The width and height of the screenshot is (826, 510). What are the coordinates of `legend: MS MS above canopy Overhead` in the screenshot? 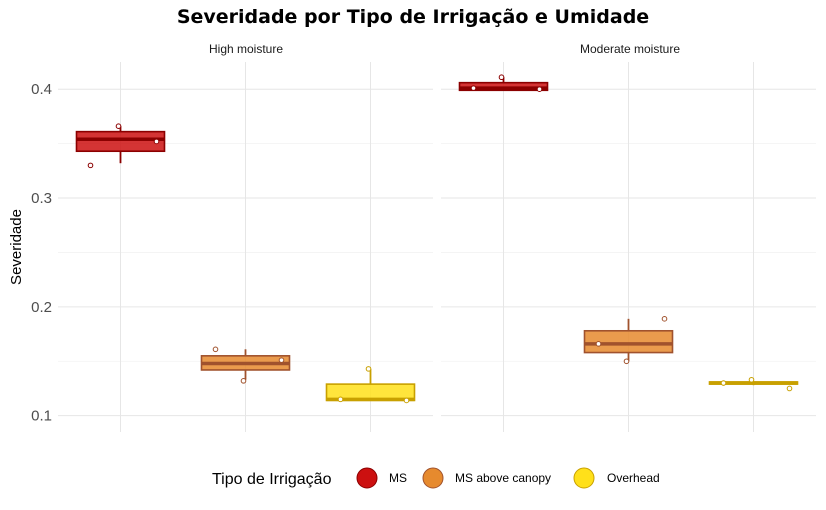 It's located at (508, 478).